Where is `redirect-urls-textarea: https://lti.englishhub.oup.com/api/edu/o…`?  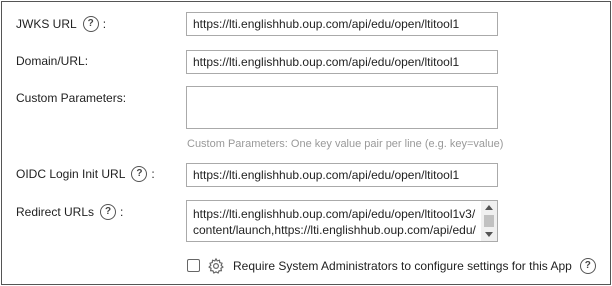
redirect-urls-textarea: https://lti.englishhub.oup.com/api/edu/o… is located at coordinates (342, 221).